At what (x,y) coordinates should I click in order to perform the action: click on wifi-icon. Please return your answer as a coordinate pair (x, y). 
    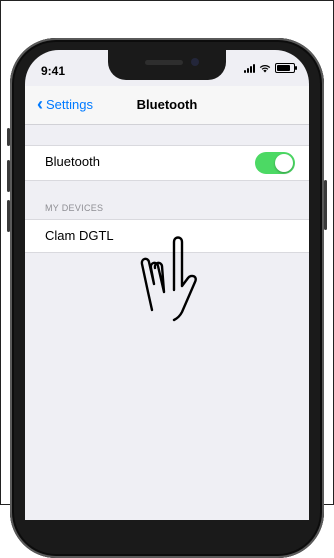
    Looking at the image, I should click on (265, 68).